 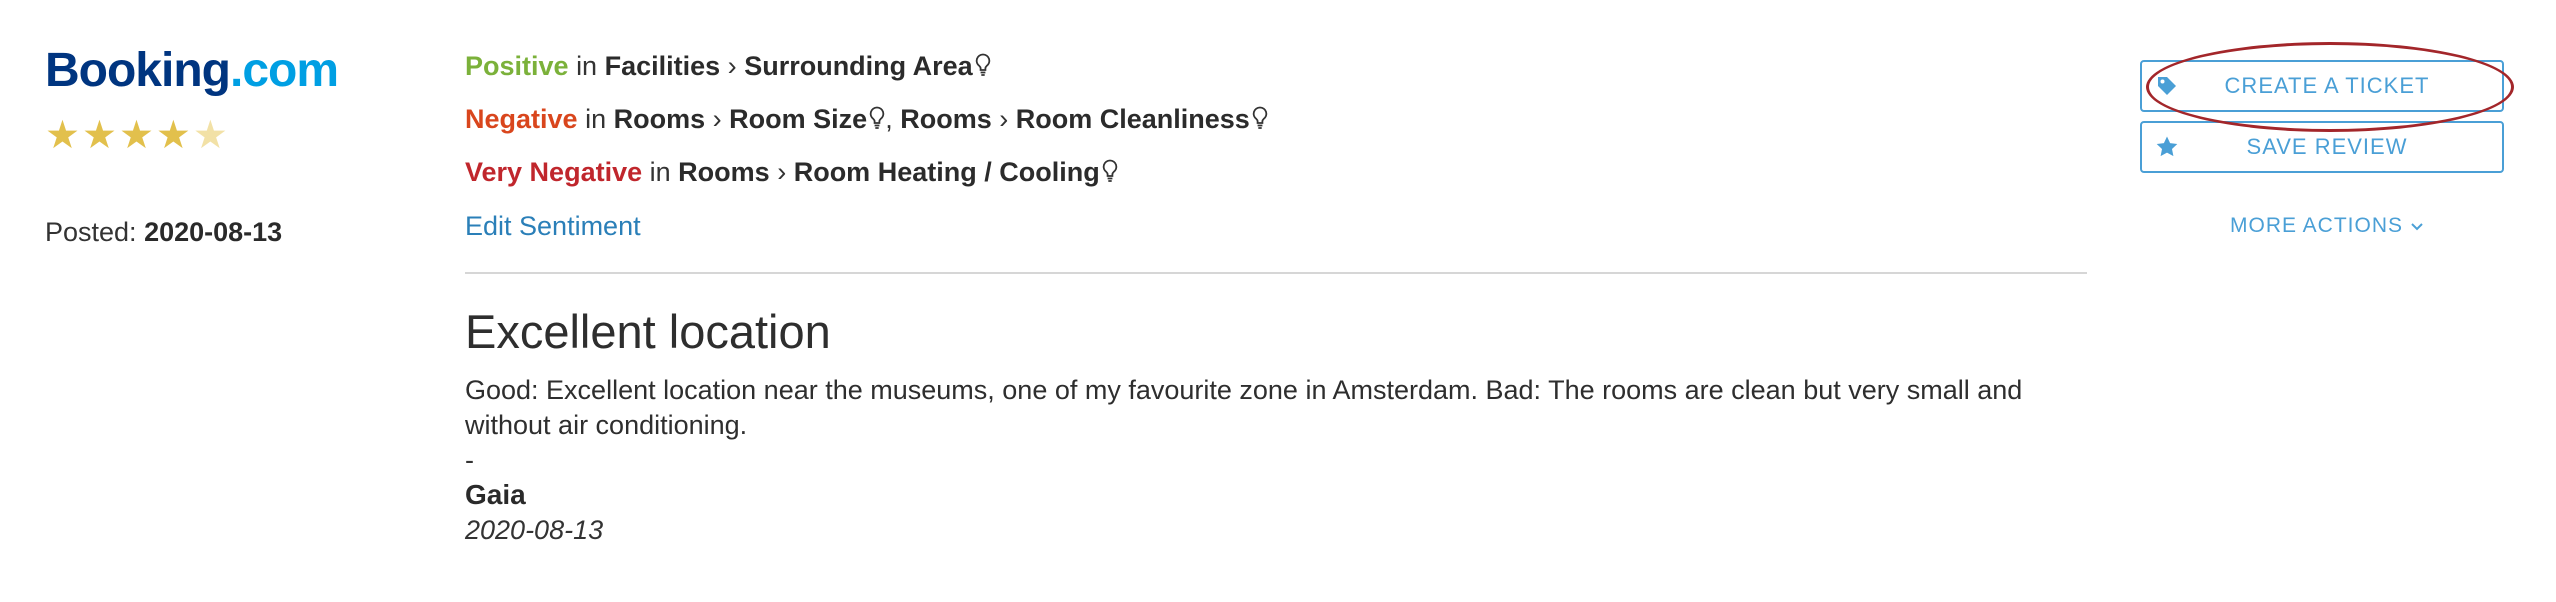 What do you see at coordinates (2167, 86) in the screenshot?
I see `tag-icon` at bounding box center [2167, 86].